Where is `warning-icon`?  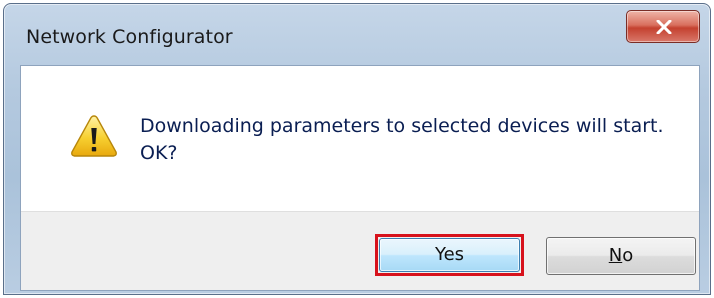
warning-icon is located at coordinates (94, 136).